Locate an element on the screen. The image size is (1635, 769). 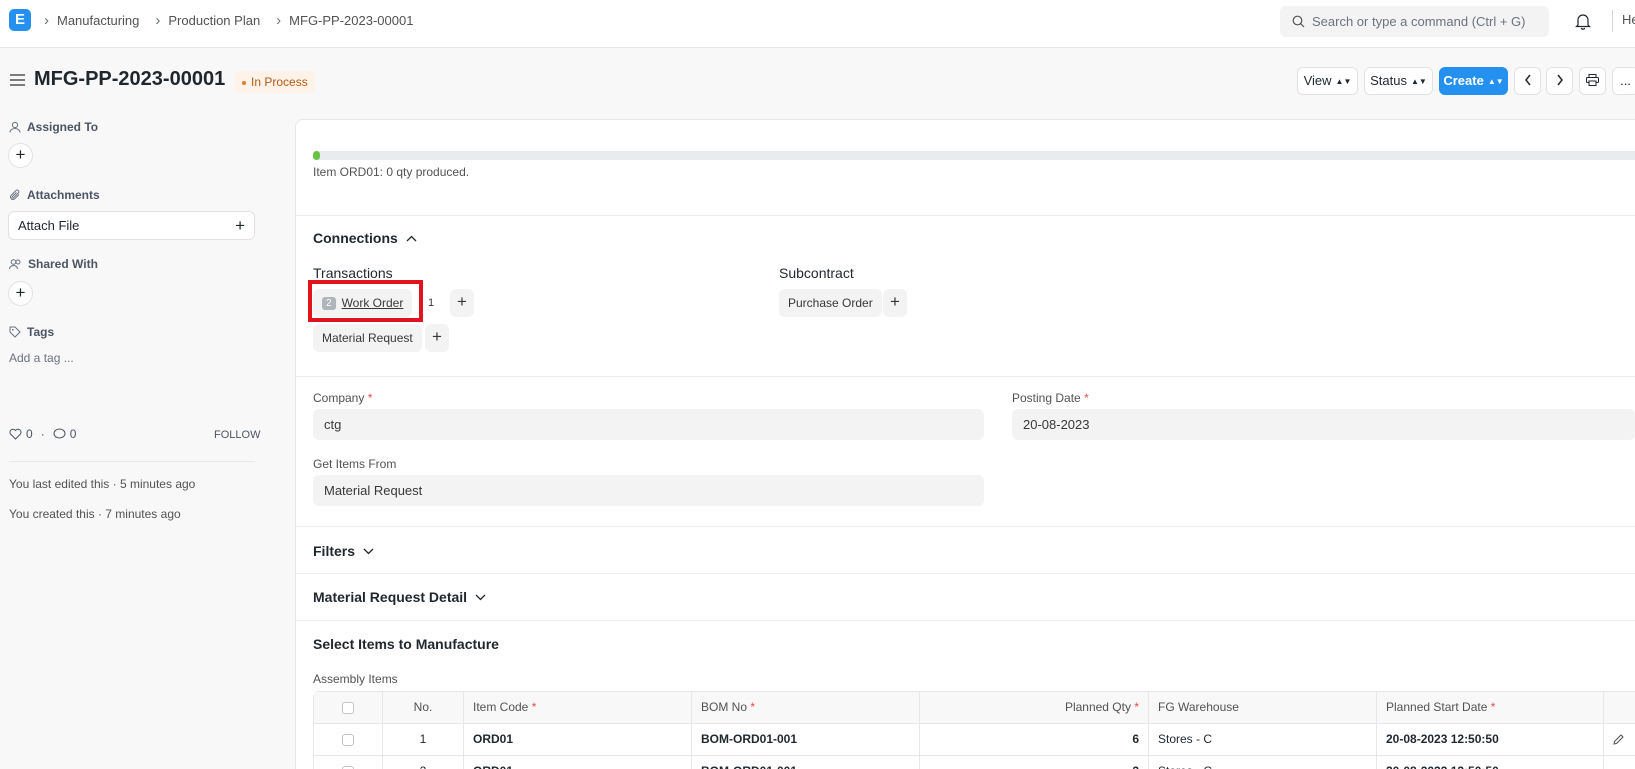
company-field: ctg is located at coordinates (648, 424).